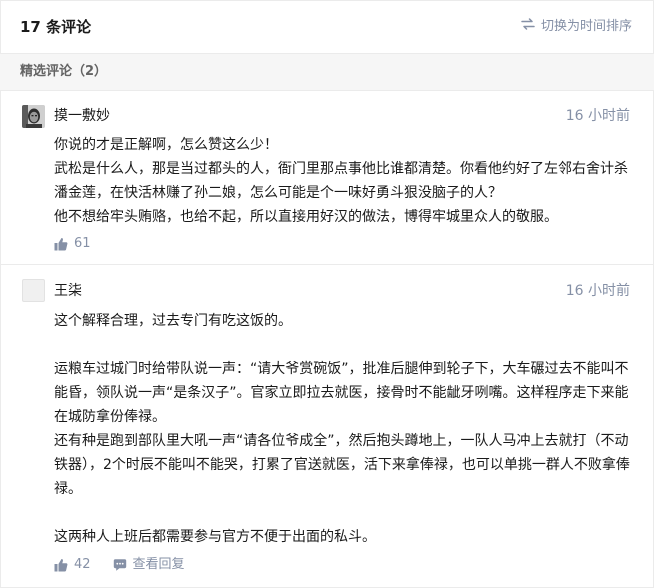  I want to click on reply-bubble-icon, so click(120, 565).